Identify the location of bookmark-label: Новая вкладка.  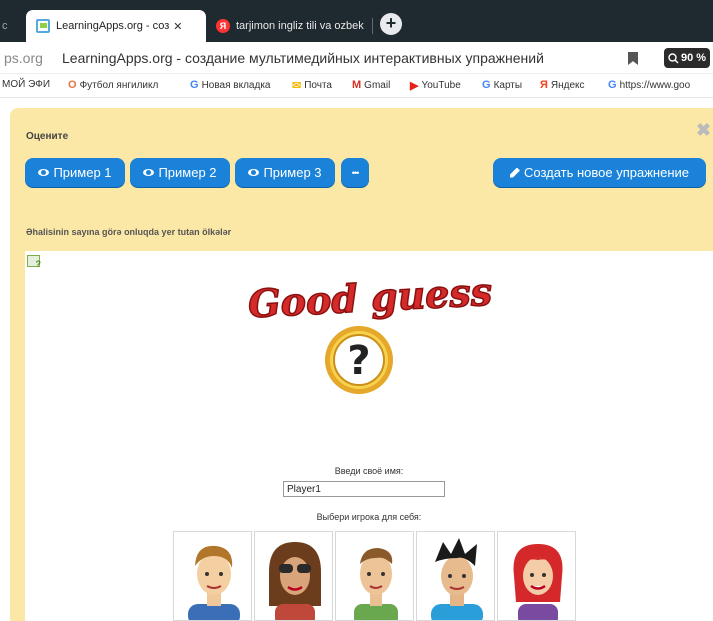
(236, 85).